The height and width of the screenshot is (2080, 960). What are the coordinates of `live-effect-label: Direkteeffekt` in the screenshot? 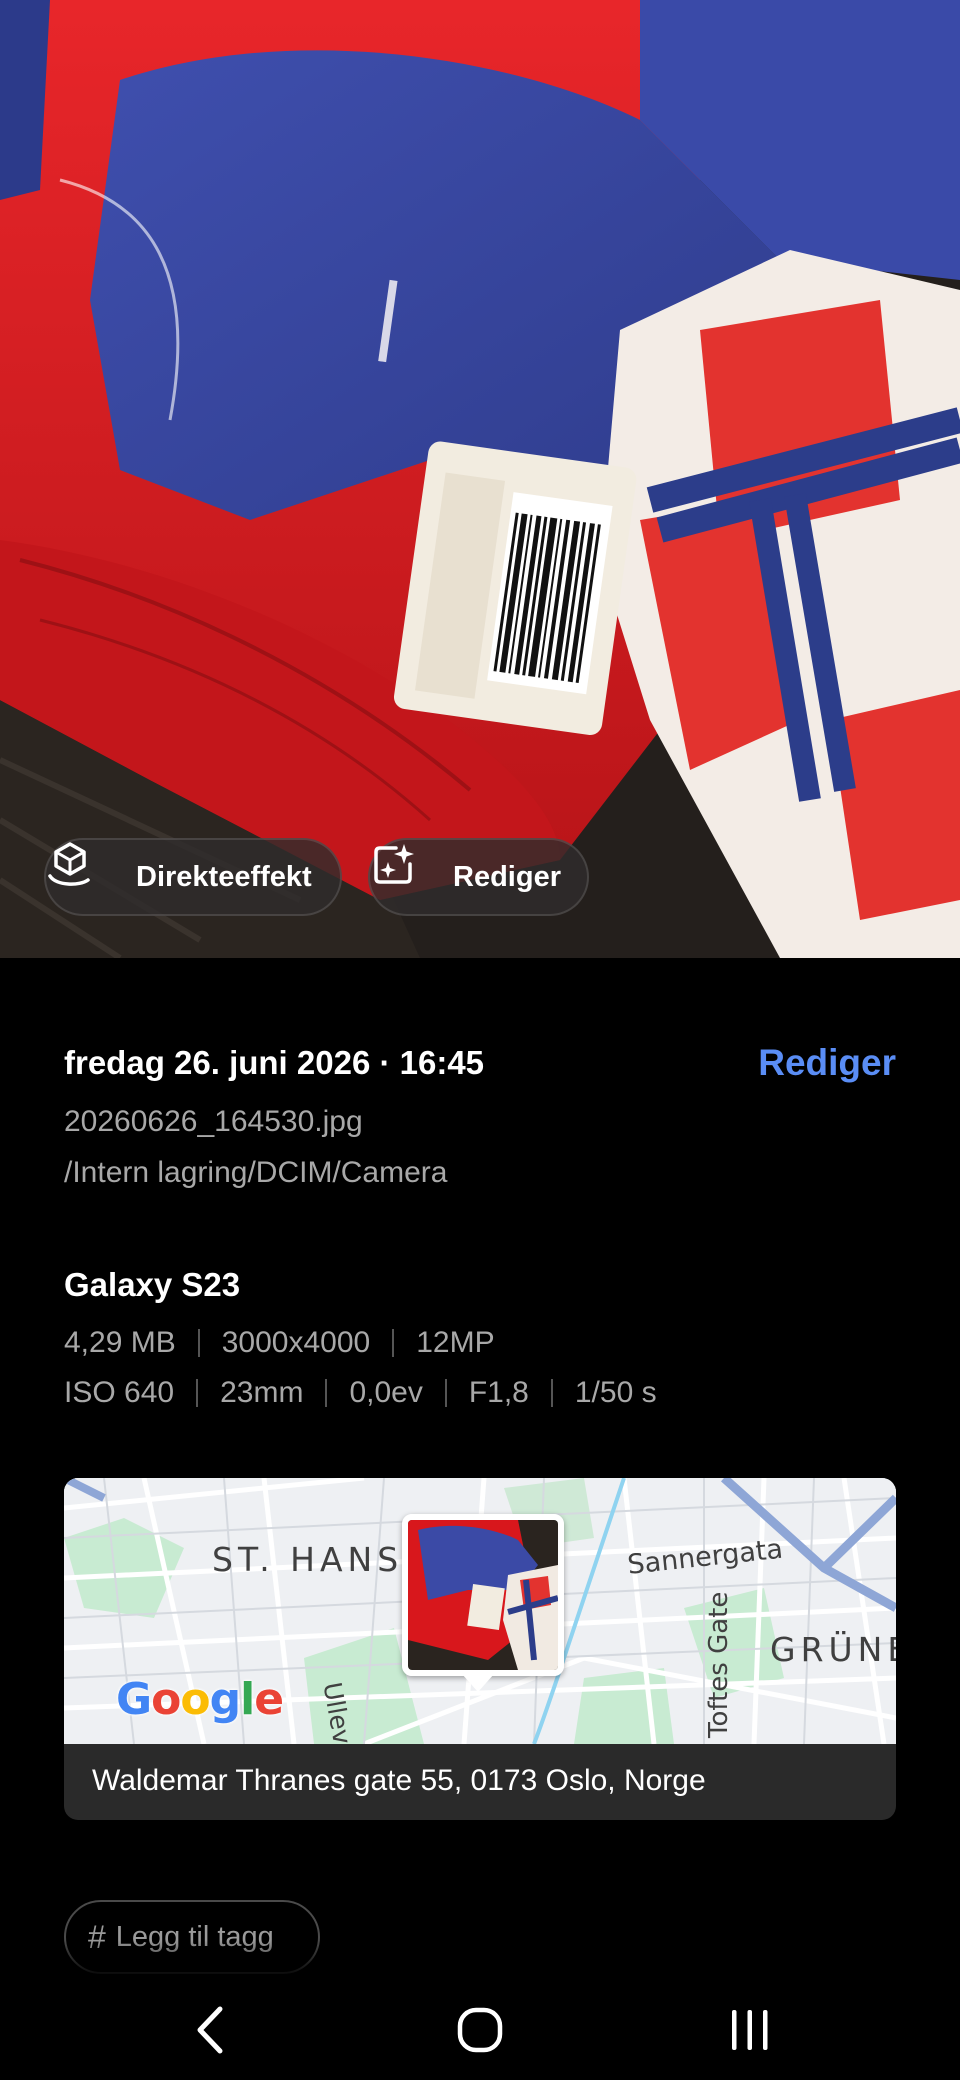 It's located at (224, 876).